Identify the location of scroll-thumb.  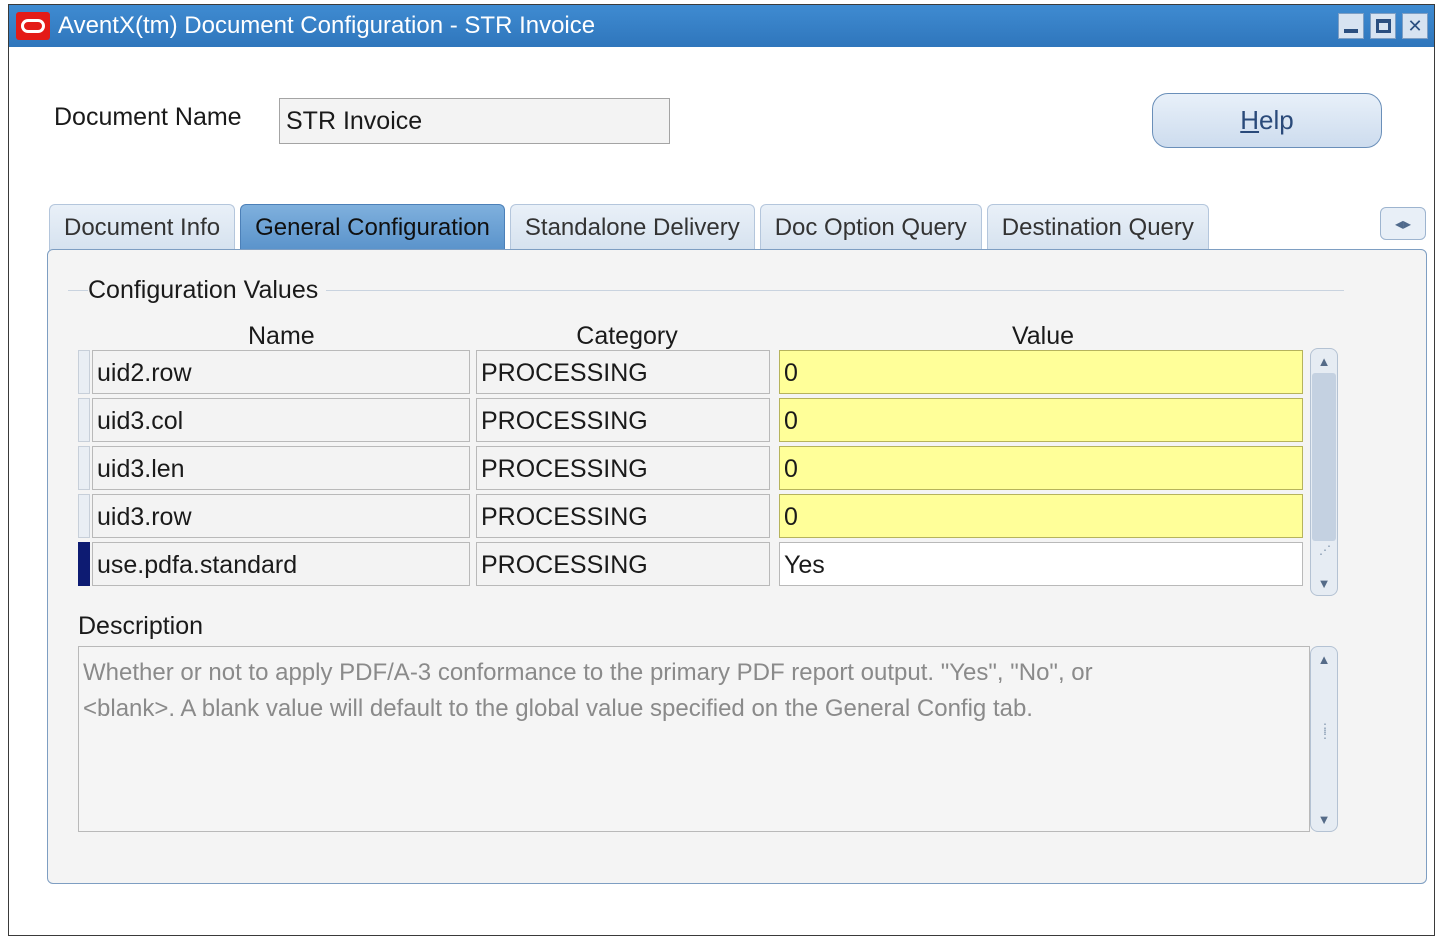
(1324, 457).